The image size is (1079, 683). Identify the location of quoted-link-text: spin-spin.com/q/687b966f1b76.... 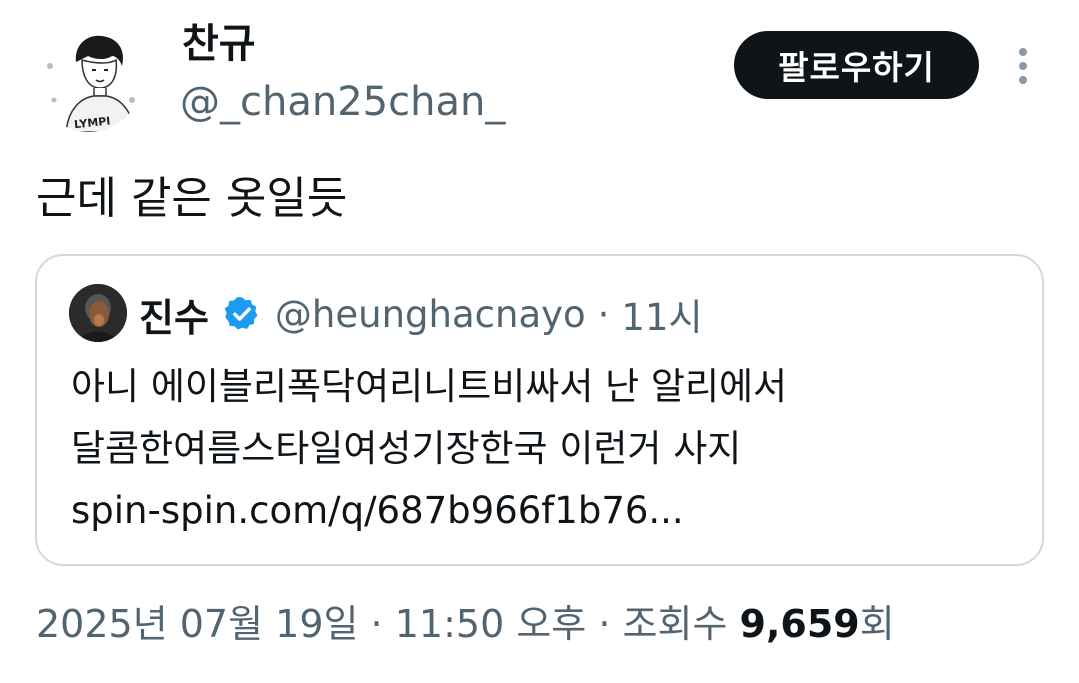
(551, 511).